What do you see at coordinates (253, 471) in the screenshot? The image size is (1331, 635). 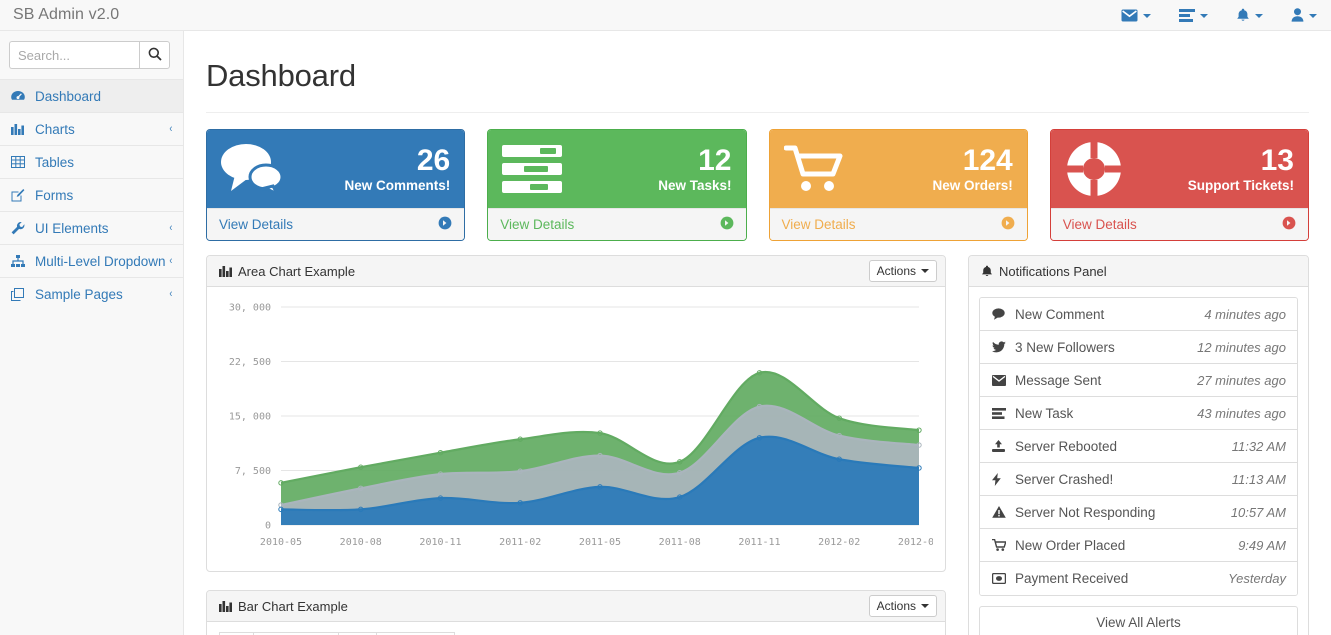 I see `y-axis-tick-label: 7, 500` at bounding box center [253, 471].